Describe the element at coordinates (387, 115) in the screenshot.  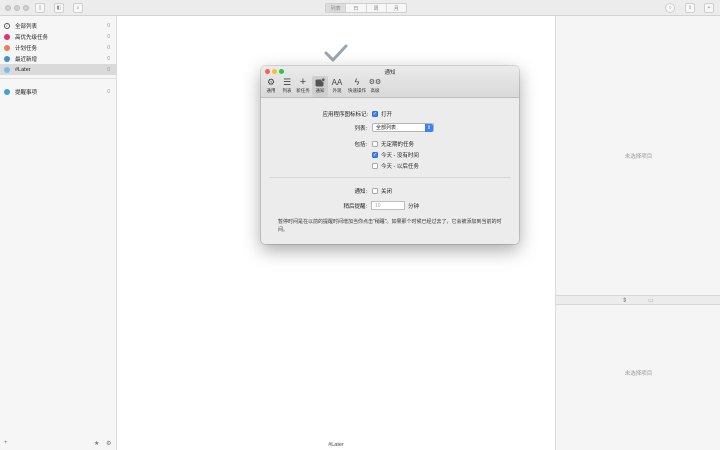
I see `checkbox-label: 打开` at that location.